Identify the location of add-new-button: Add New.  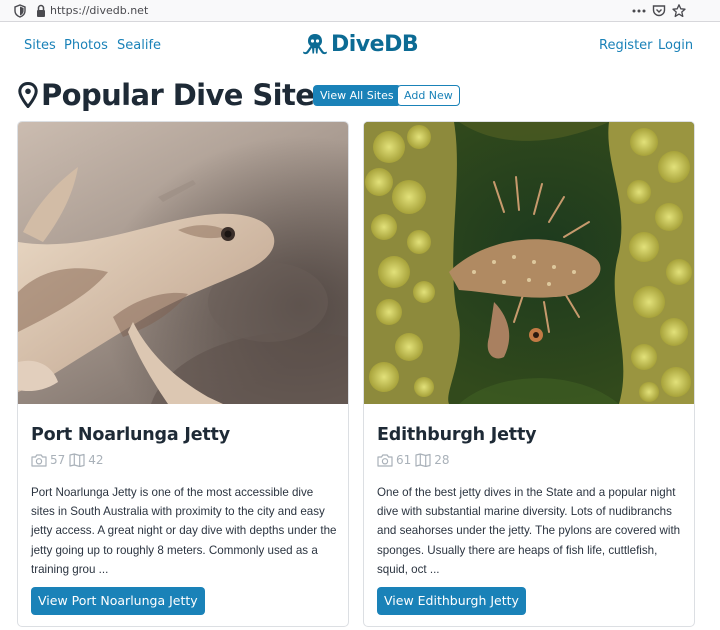
(428, 95).